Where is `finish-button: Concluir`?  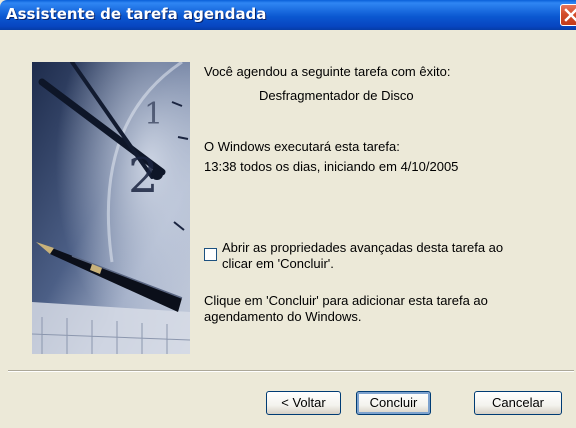 finish-button: Concluir is located at coordinates (393, 403).